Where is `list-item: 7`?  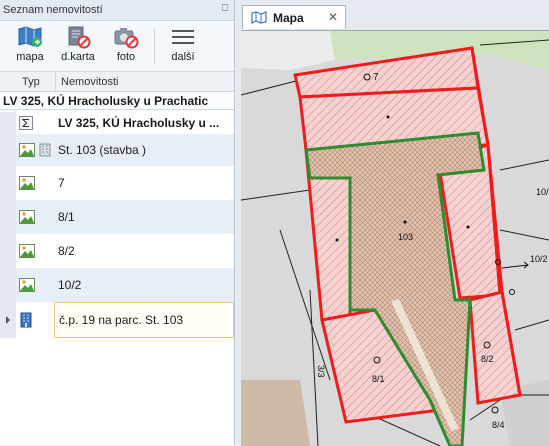 list-item: 7 is located at coordinates (117, 183).